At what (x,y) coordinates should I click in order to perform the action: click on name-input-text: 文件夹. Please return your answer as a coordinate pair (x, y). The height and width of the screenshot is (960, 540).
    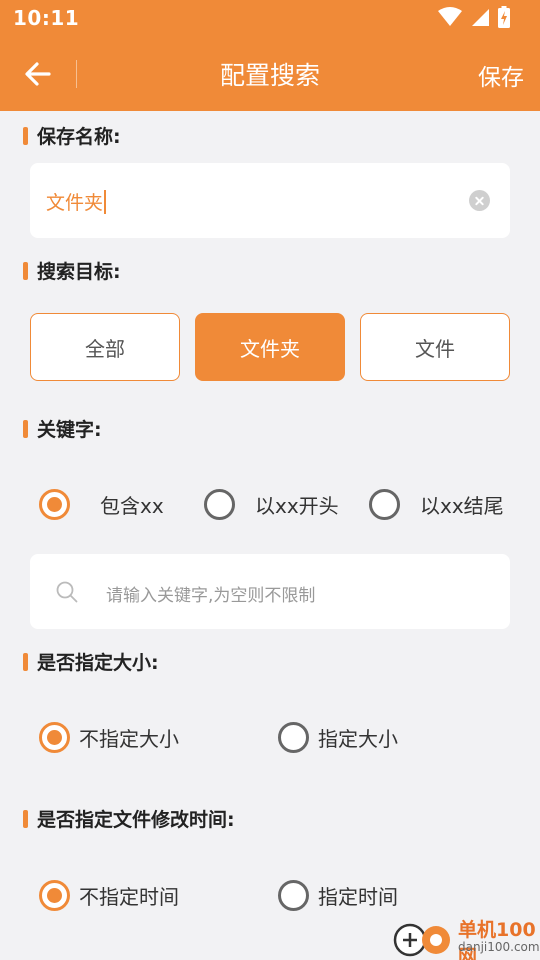
    Looking at the image, I should click on (75, 203).